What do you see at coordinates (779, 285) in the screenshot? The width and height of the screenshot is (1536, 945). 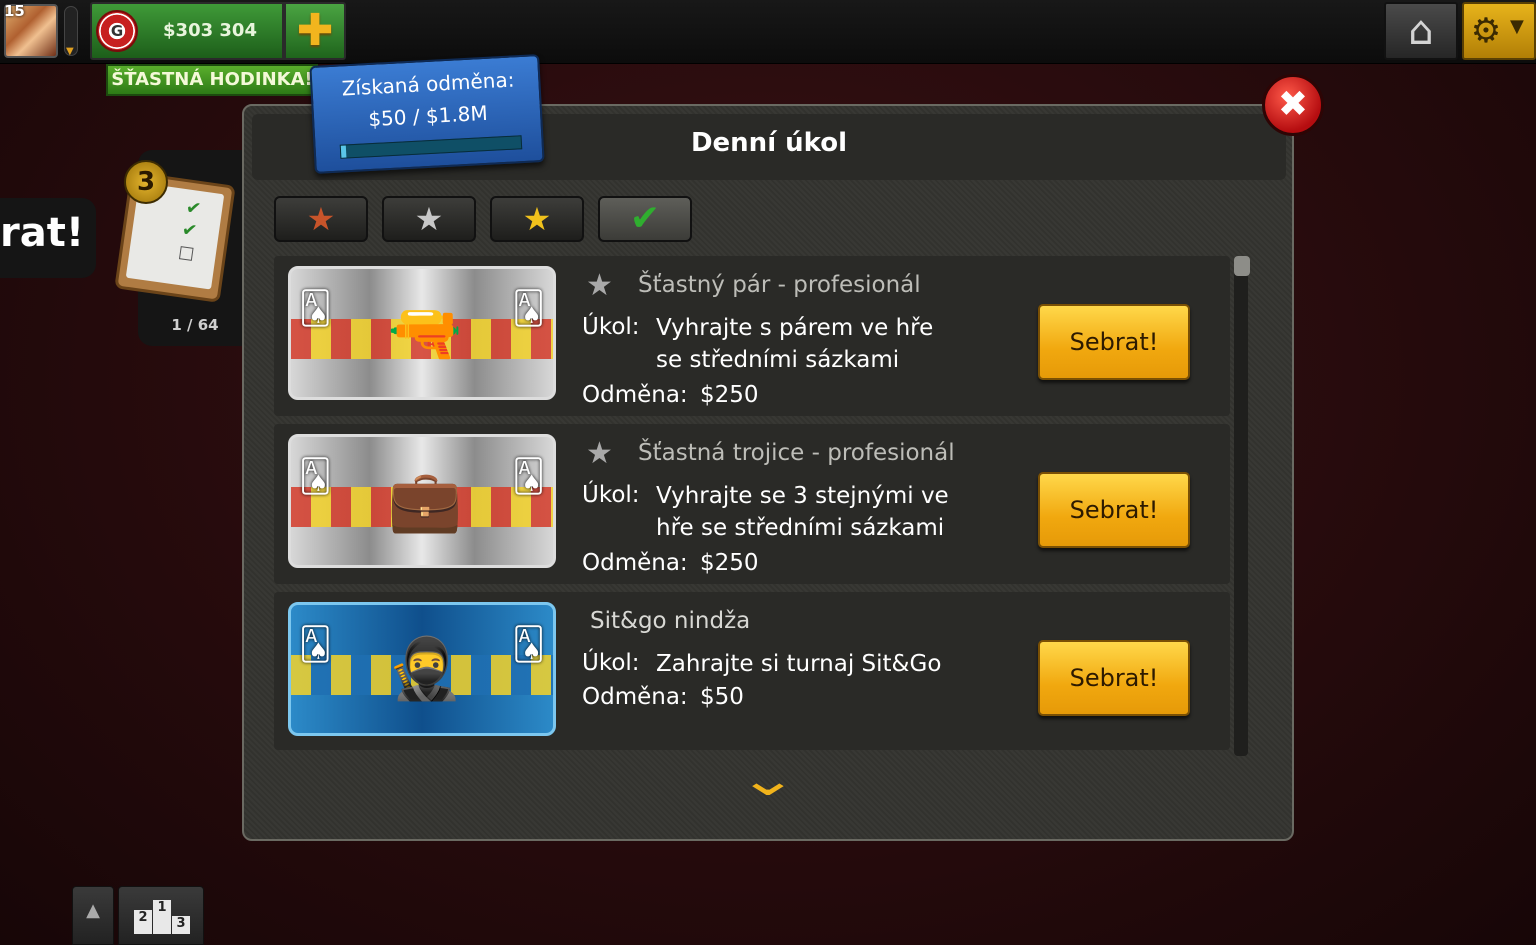 I see `quest-title: Šťastný pár - profesionál` at bounding box center [779, 285].